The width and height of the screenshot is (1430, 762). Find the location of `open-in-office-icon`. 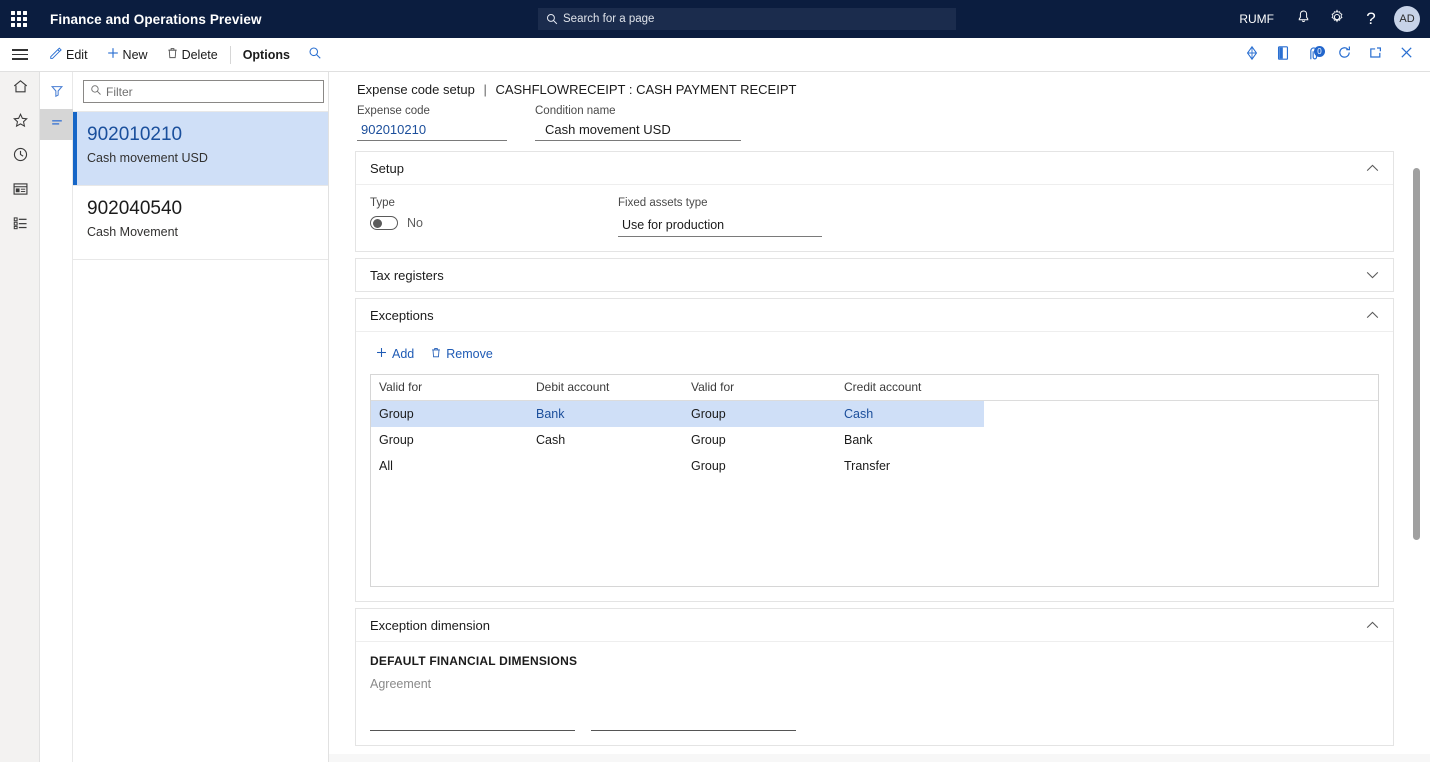

open-in-office-icon is located at coordinates (1283, 55).